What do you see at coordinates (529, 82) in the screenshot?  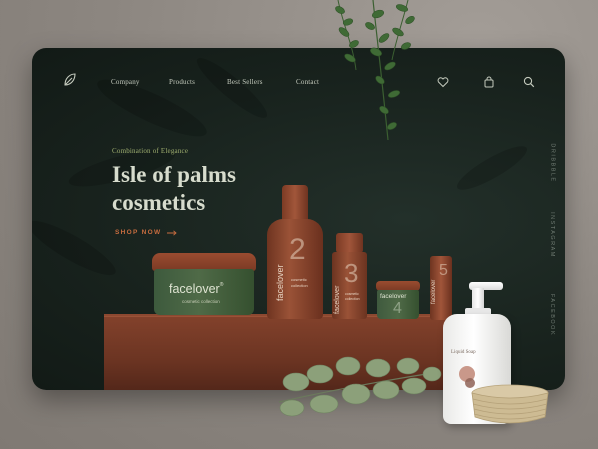 I see `search-icon` at bounding box center [529, 82].